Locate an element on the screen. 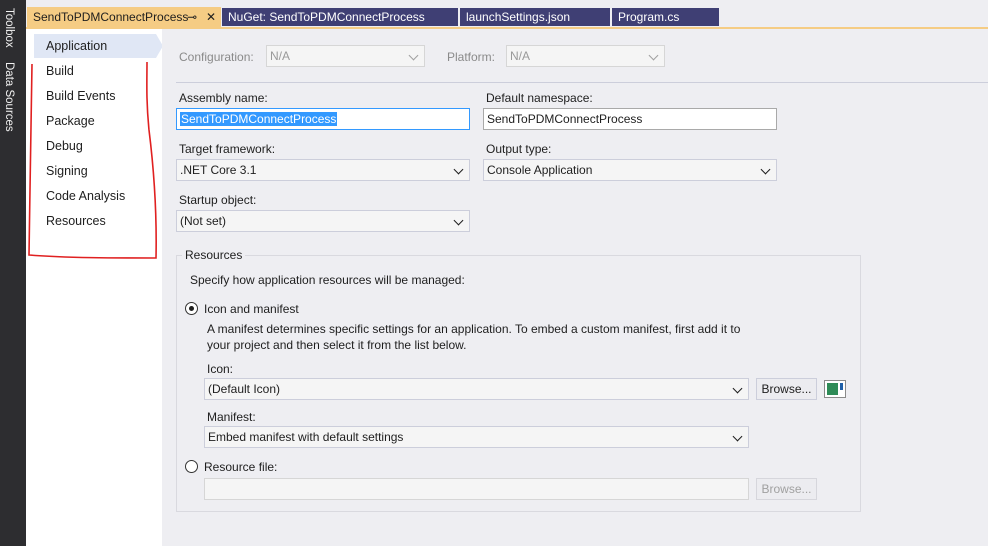 The height and width of the screenshot is (546, 988). manifest-dropdown: Embed manifest with default settings is located at coordinates (476, 437).